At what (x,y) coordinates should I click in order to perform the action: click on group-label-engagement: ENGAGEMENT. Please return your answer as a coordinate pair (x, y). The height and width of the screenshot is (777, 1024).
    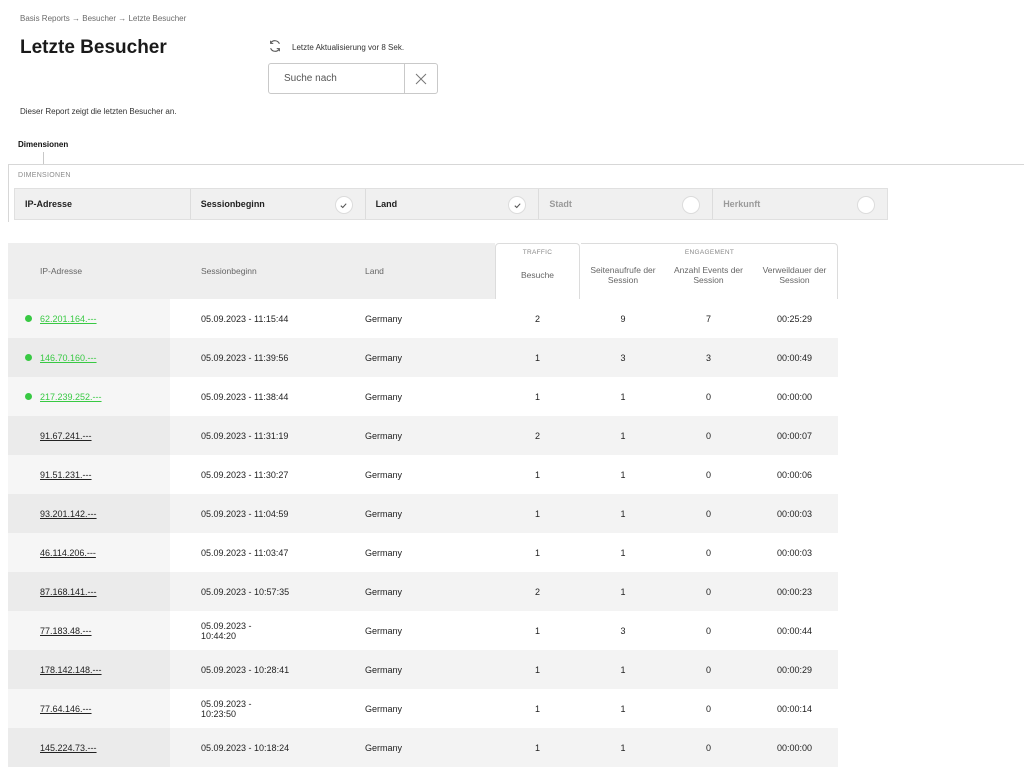
    Looking at the image, I should click on (709, 252).